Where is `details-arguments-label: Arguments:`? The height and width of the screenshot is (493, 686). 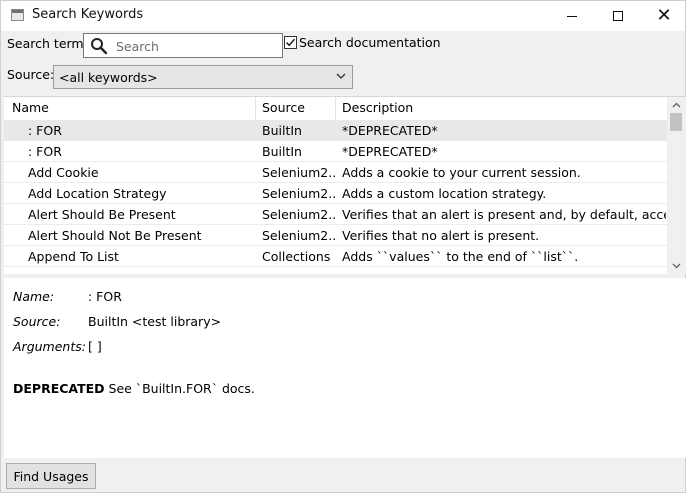 details-arguments-label: Arguments: is located at coordinates (49, 346).